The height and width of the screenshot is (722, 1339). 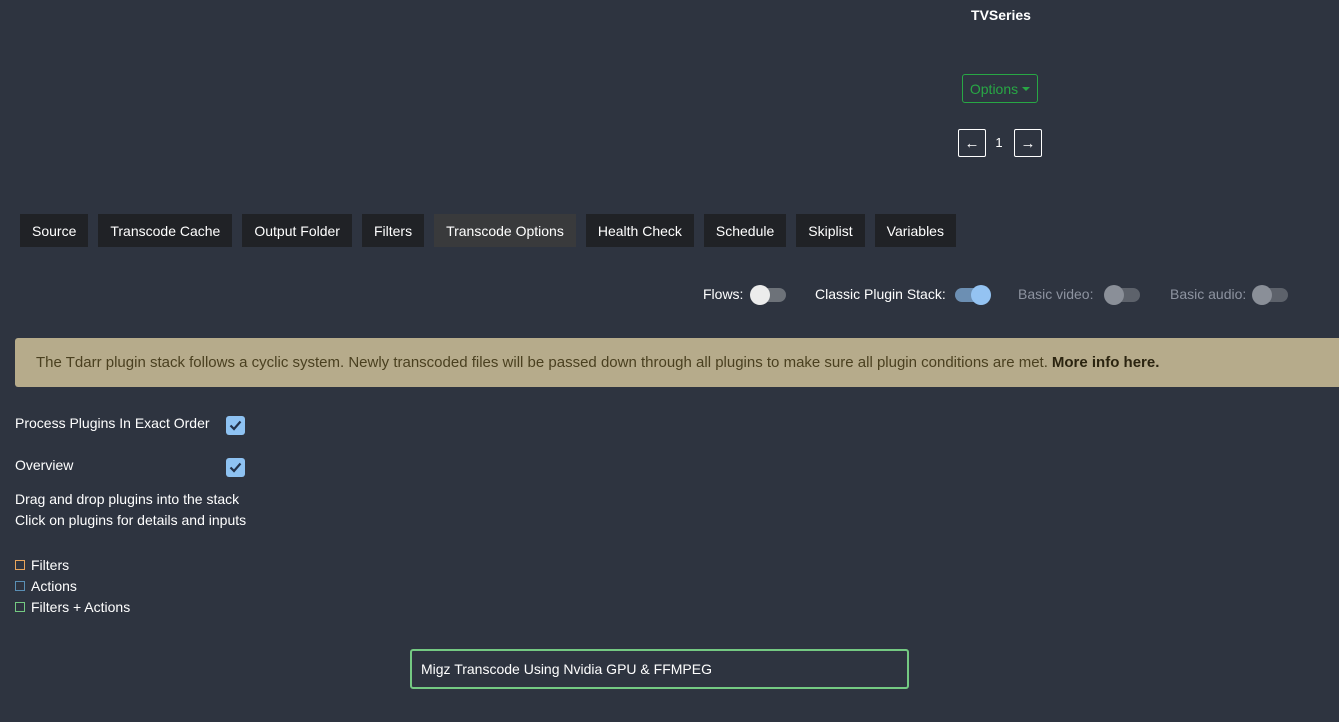 I want to click on overview-checkbox, so click(x=235, y=467).